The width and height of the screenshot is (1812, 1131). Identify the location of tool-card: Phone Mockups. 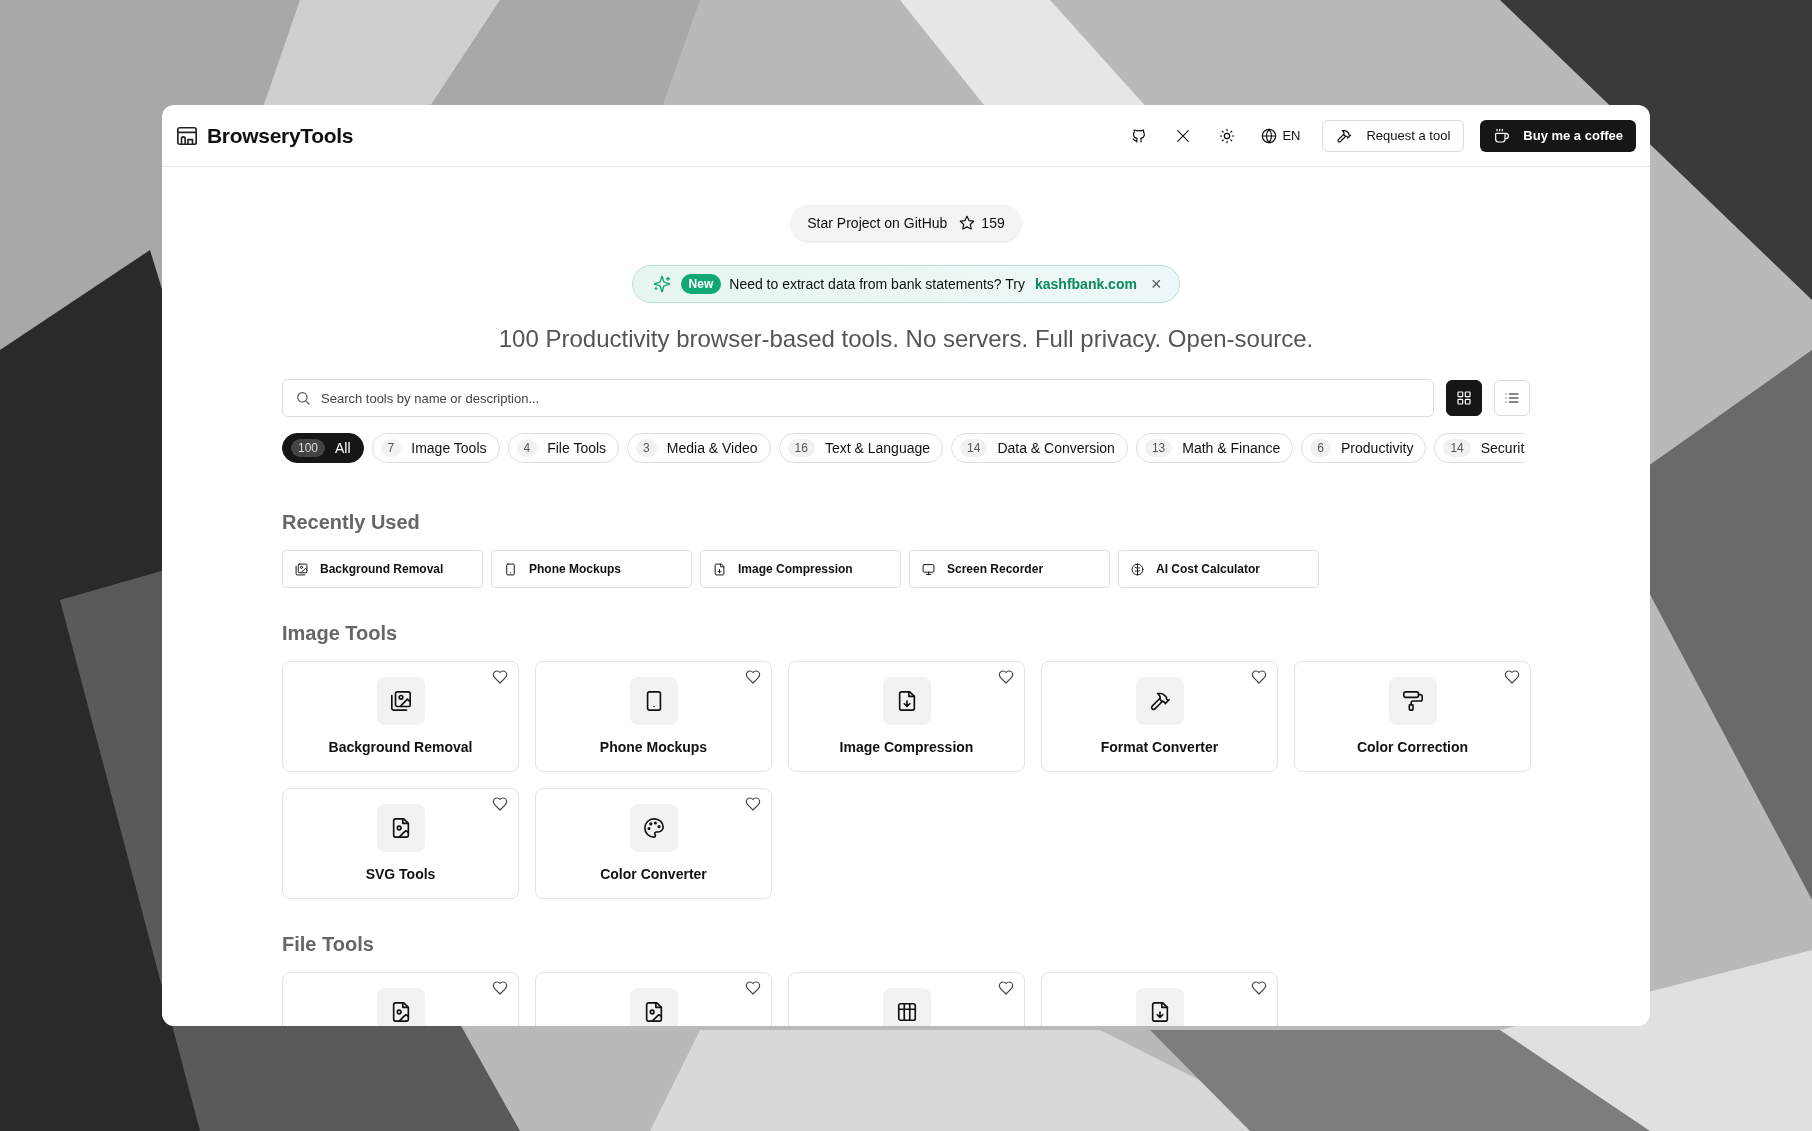
(653, 716).